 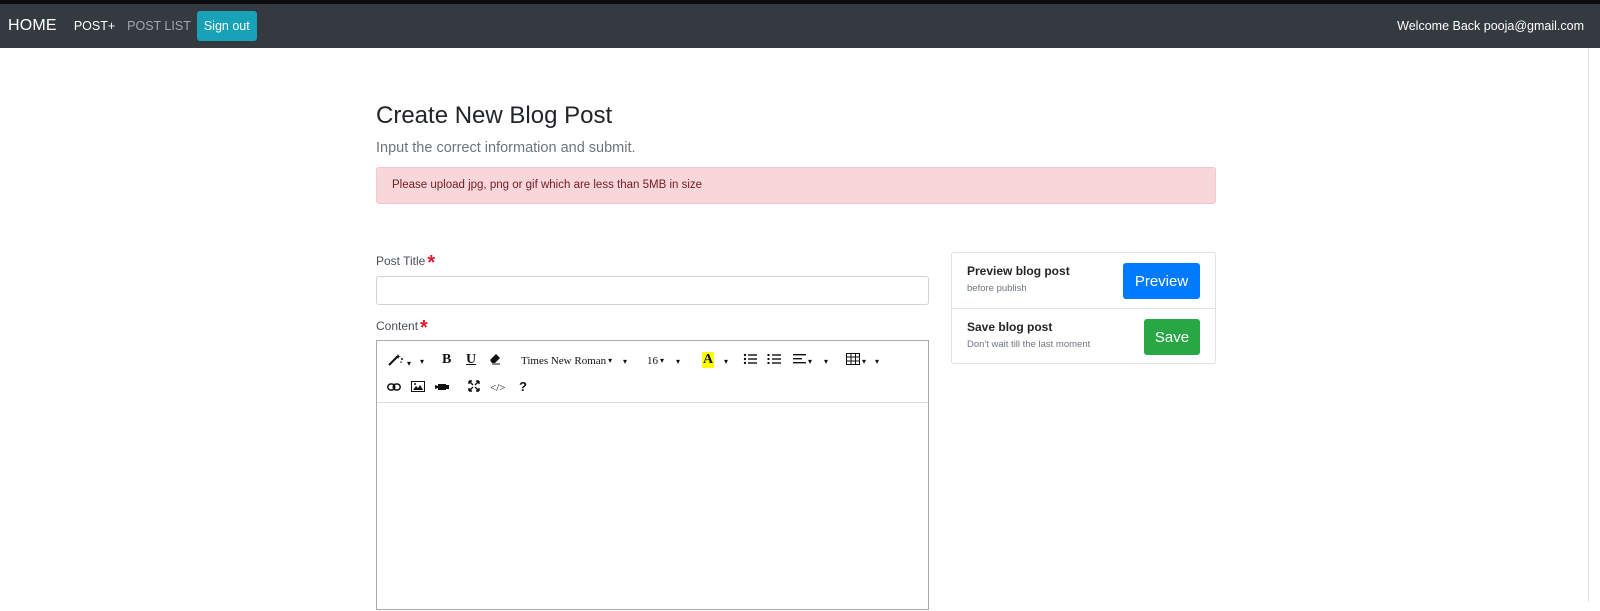 I want to click on font-size-value: 16, so click(x=652, y=361).